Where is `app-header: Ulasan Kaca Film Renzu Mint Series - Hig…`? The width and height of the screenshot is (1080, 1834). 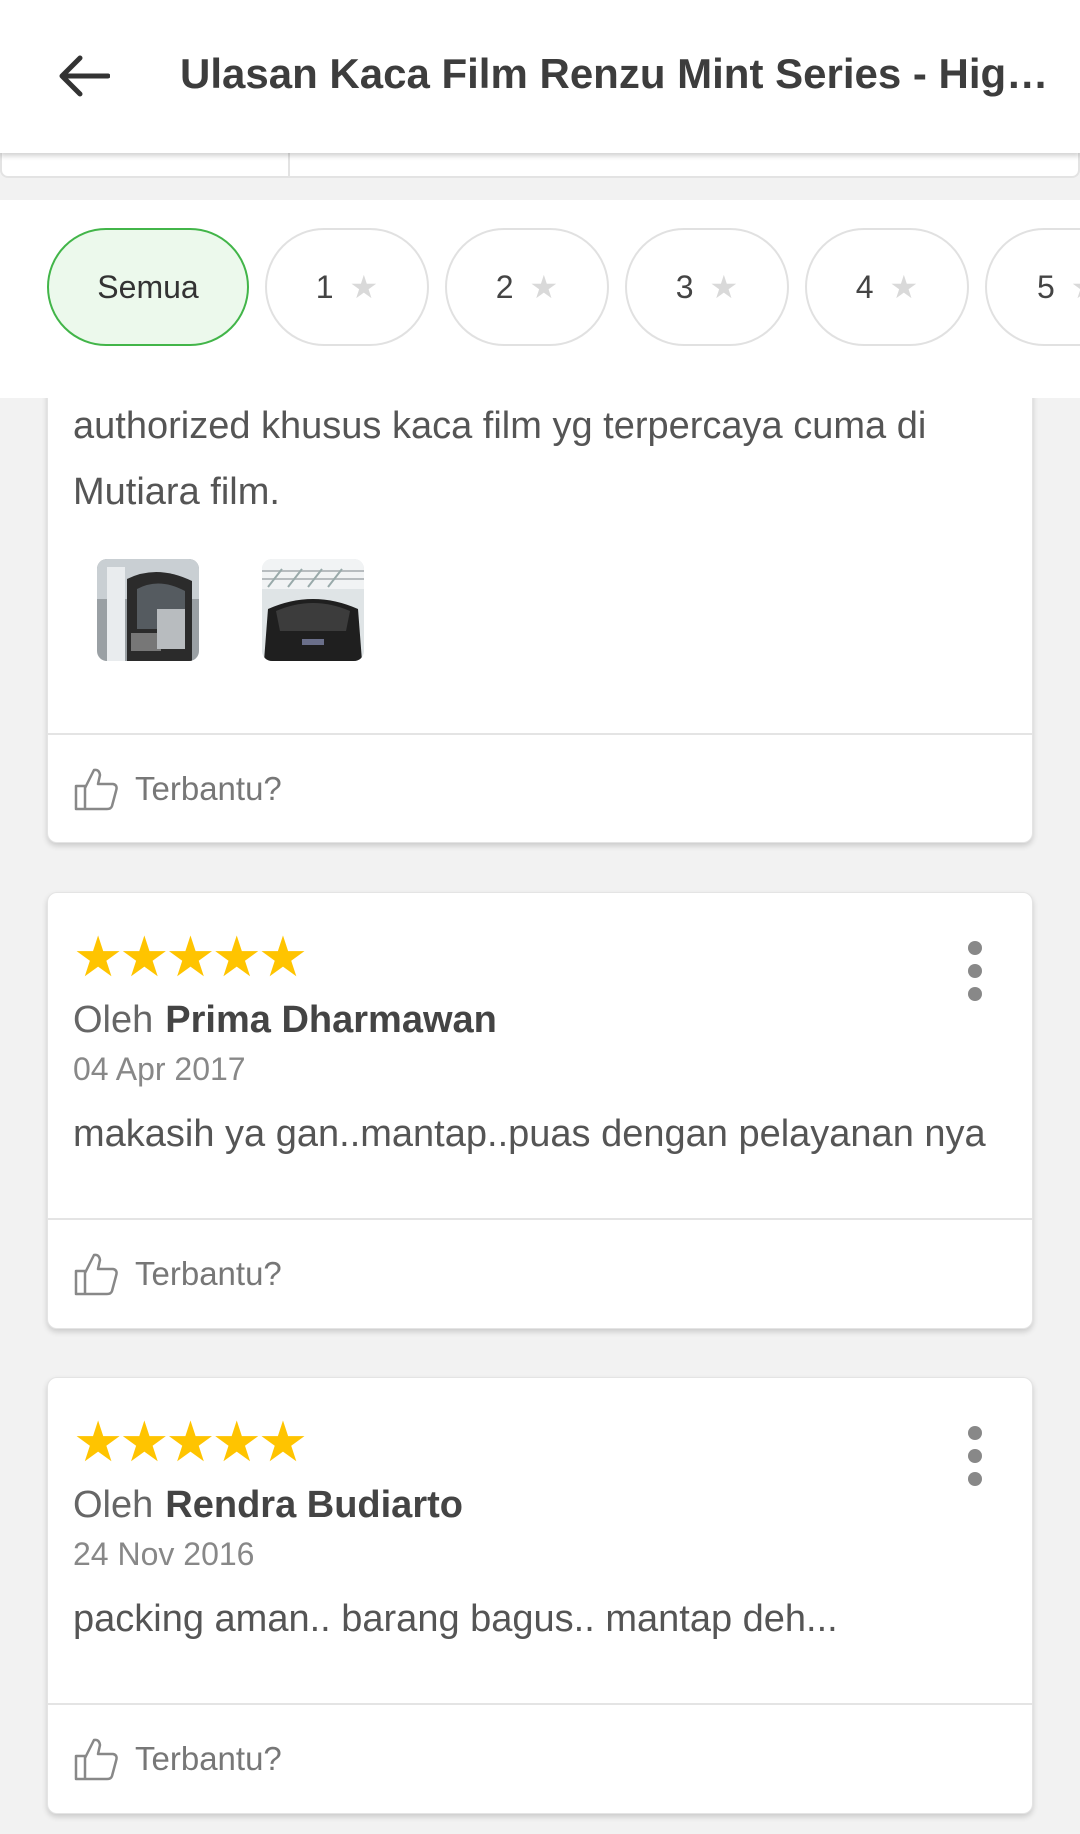 app-header: Ulasan Kaca Film Renzu Mint Series - Hig… is located at coordinates (540, 76).